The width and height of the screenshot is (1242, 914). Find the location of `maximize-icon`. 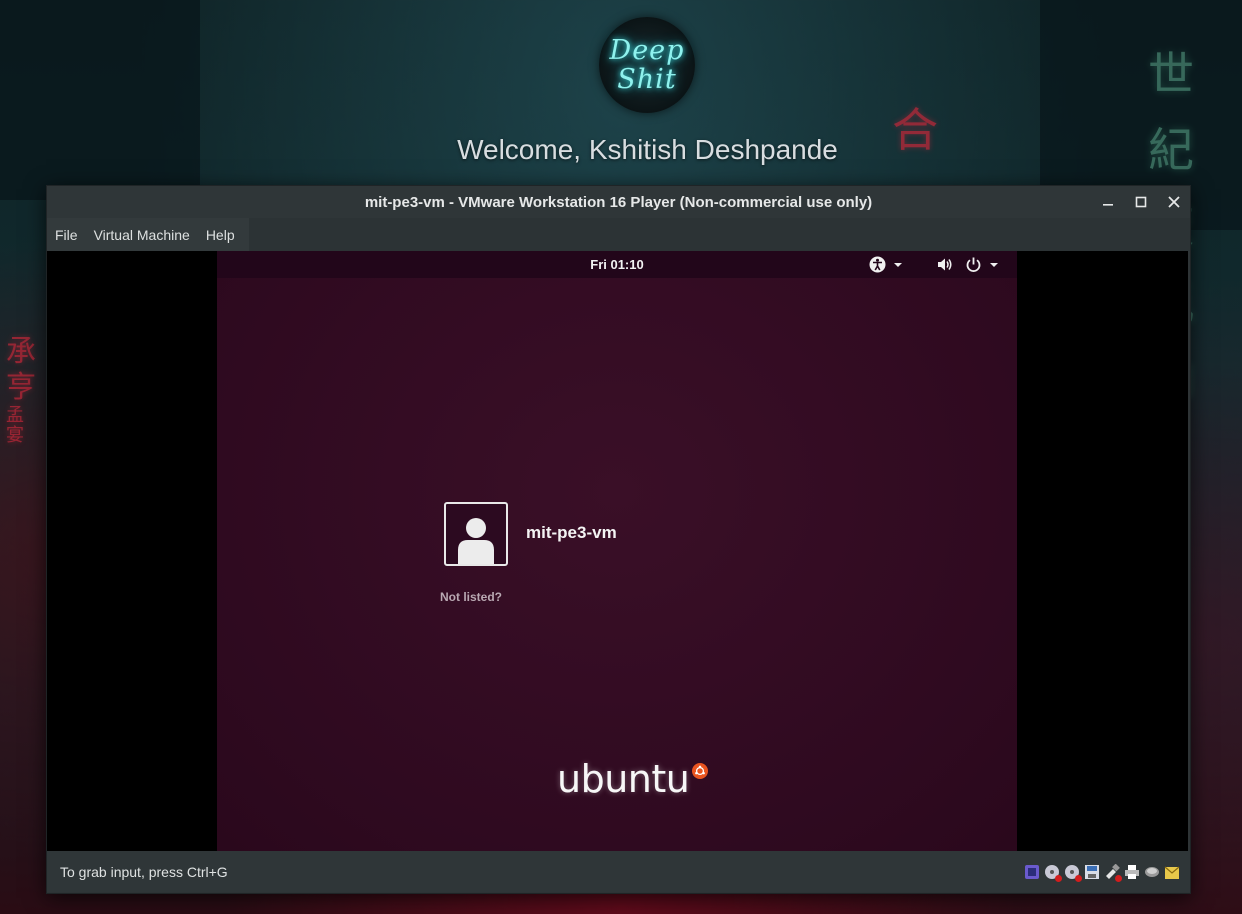

maximize-icon is located at coordinates (1140, 202).